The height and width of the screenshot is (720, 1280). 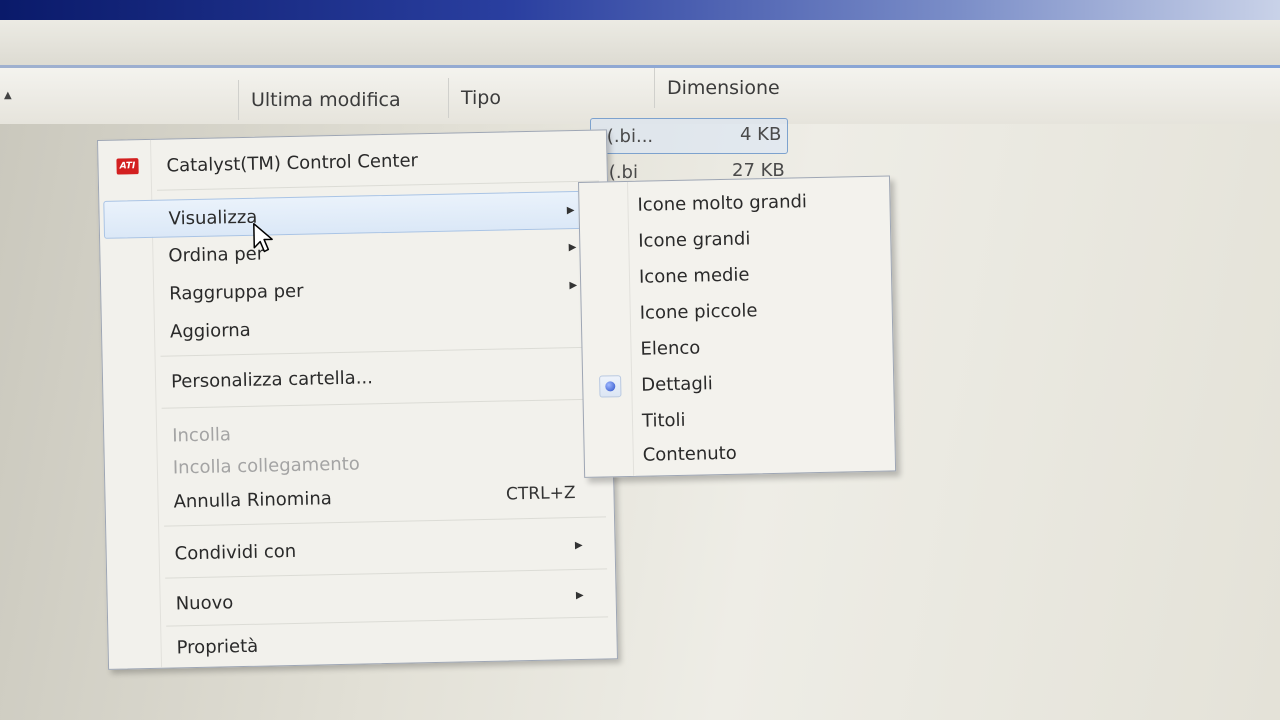 I want to click on submenu-item-label: Titoli, so click(x=663, y=420).